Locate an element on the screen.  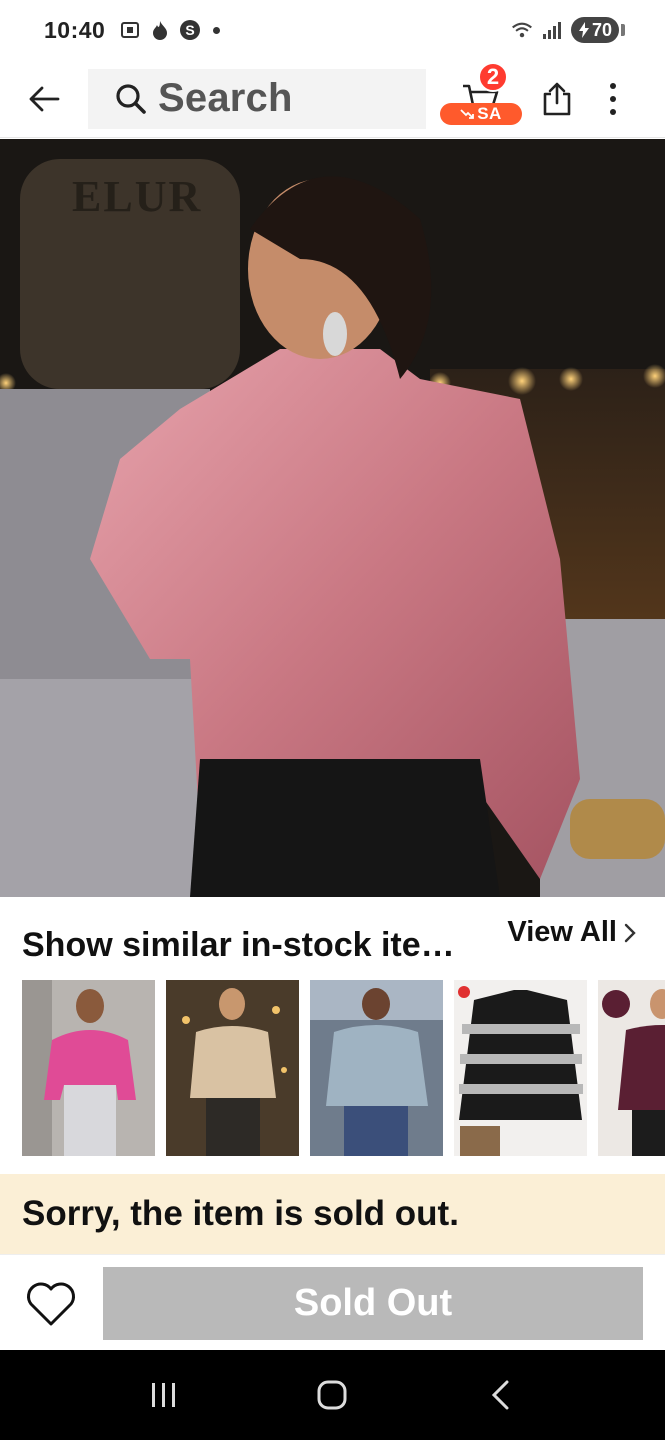
more-notifications-dot is located at coordinates (217, 30).